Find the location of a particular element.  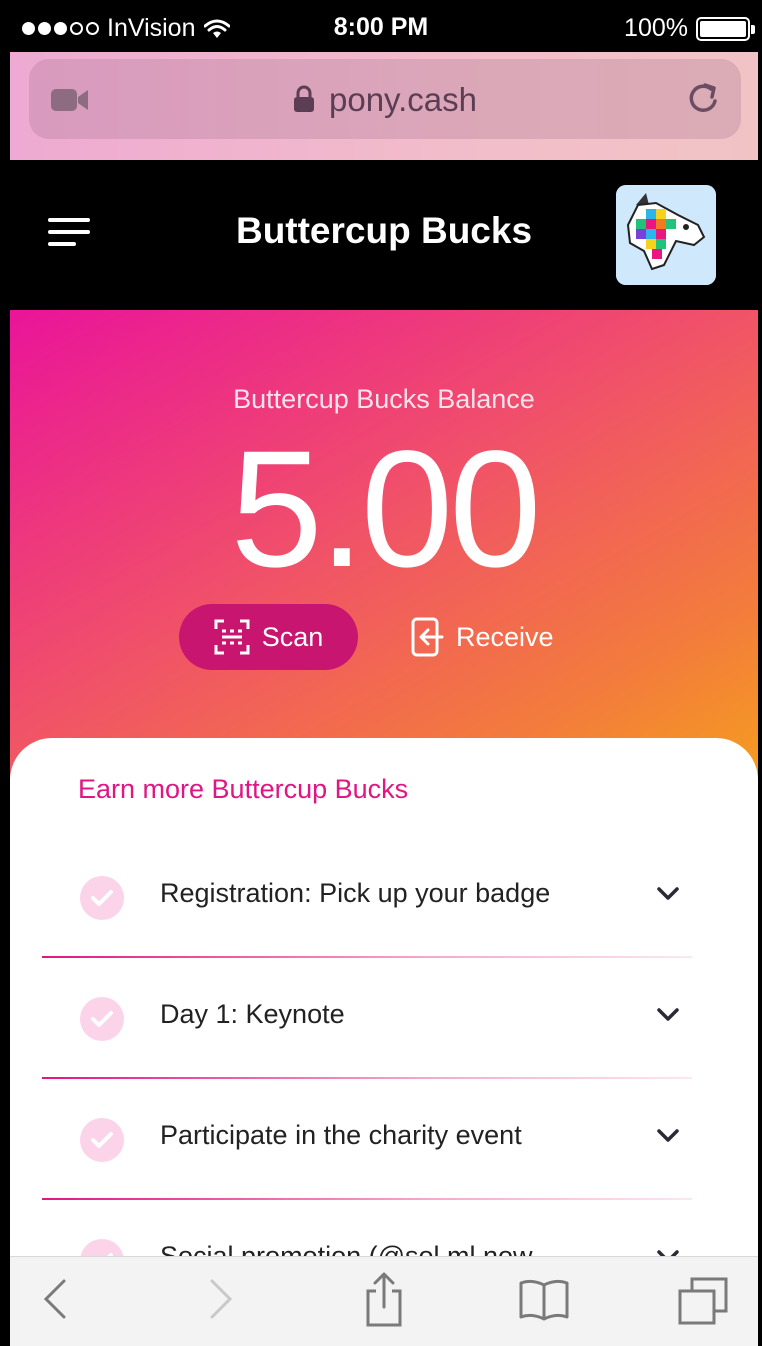

status-right: 100% is located at coordinates (689, 28).